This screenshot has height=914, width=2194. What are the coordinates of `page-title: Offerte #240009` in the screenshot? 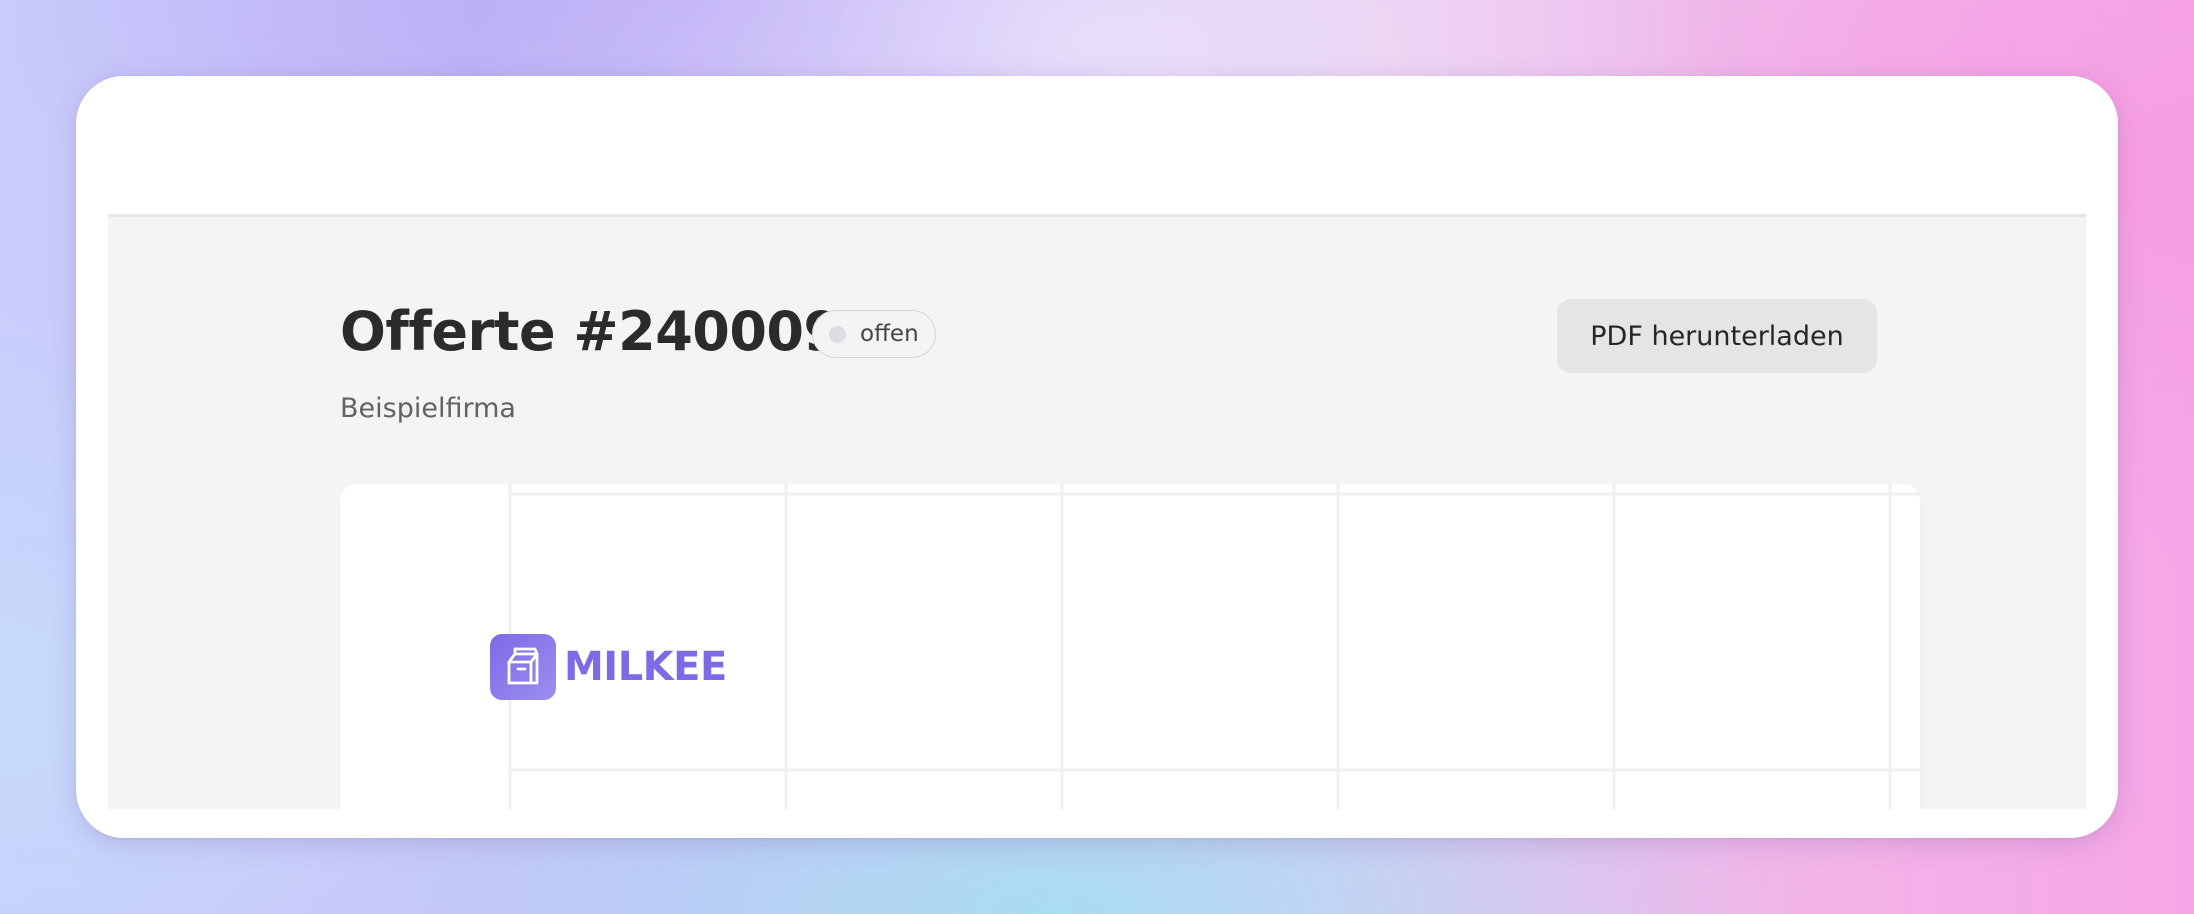 It's located at (590, 331).